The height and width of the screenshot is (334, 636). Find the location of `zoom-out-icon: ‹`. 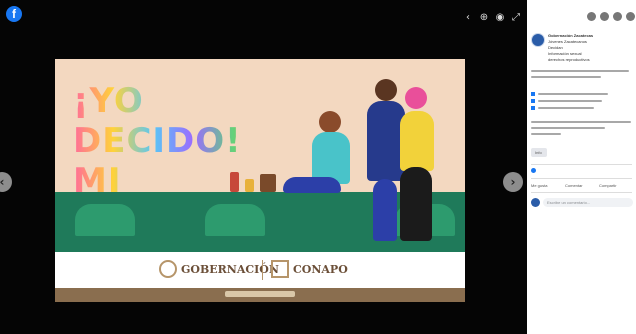

zoom-out-icon: ‹ is located at coordinates (468, 18).